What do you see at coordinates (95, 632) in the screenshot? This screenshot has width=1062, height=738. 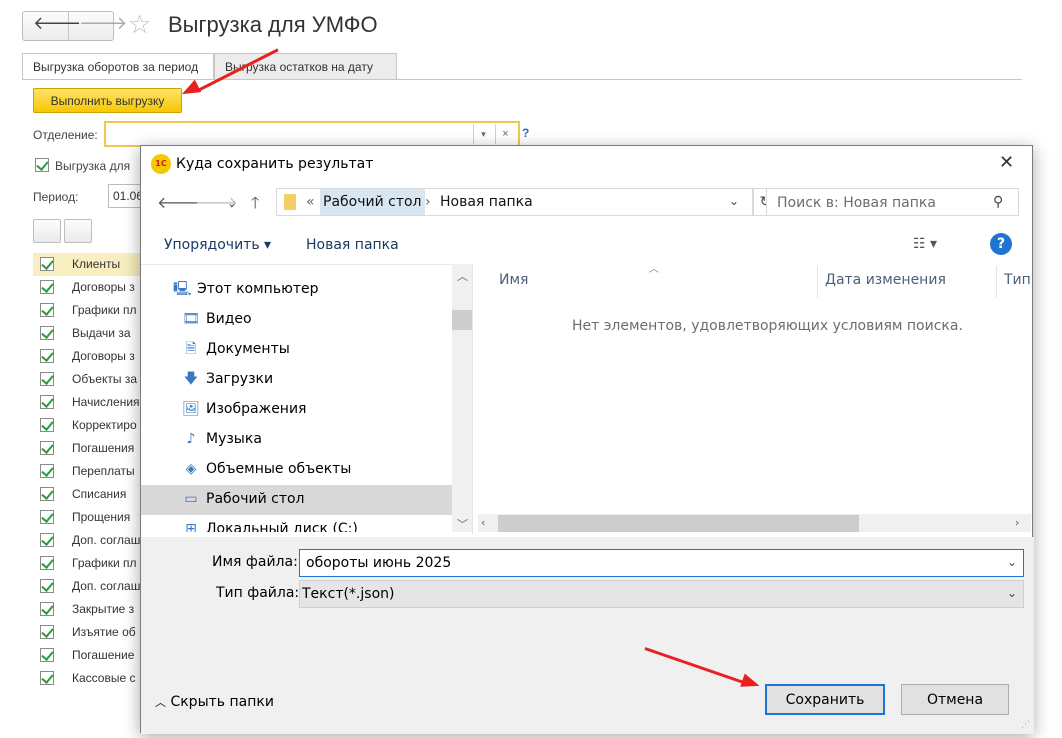 I see `list-item: Изъятие об` at bounding box center [95, 632].